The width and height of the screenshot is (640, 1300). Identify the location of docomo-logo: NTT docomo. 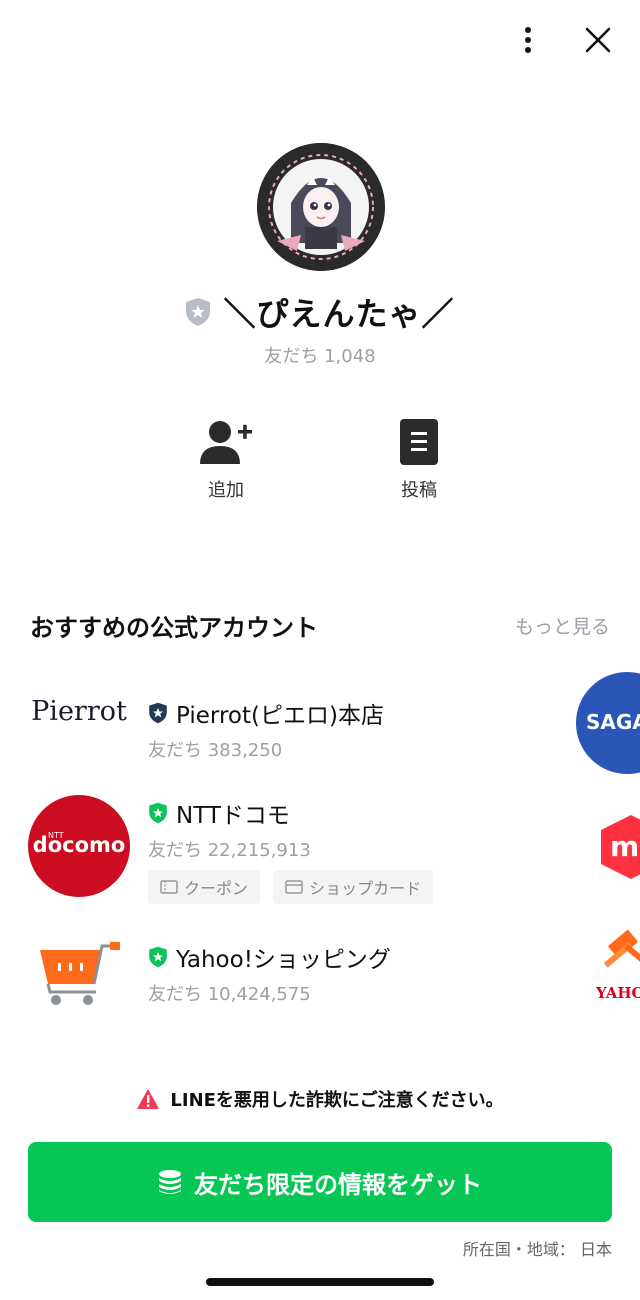
(79, 846).